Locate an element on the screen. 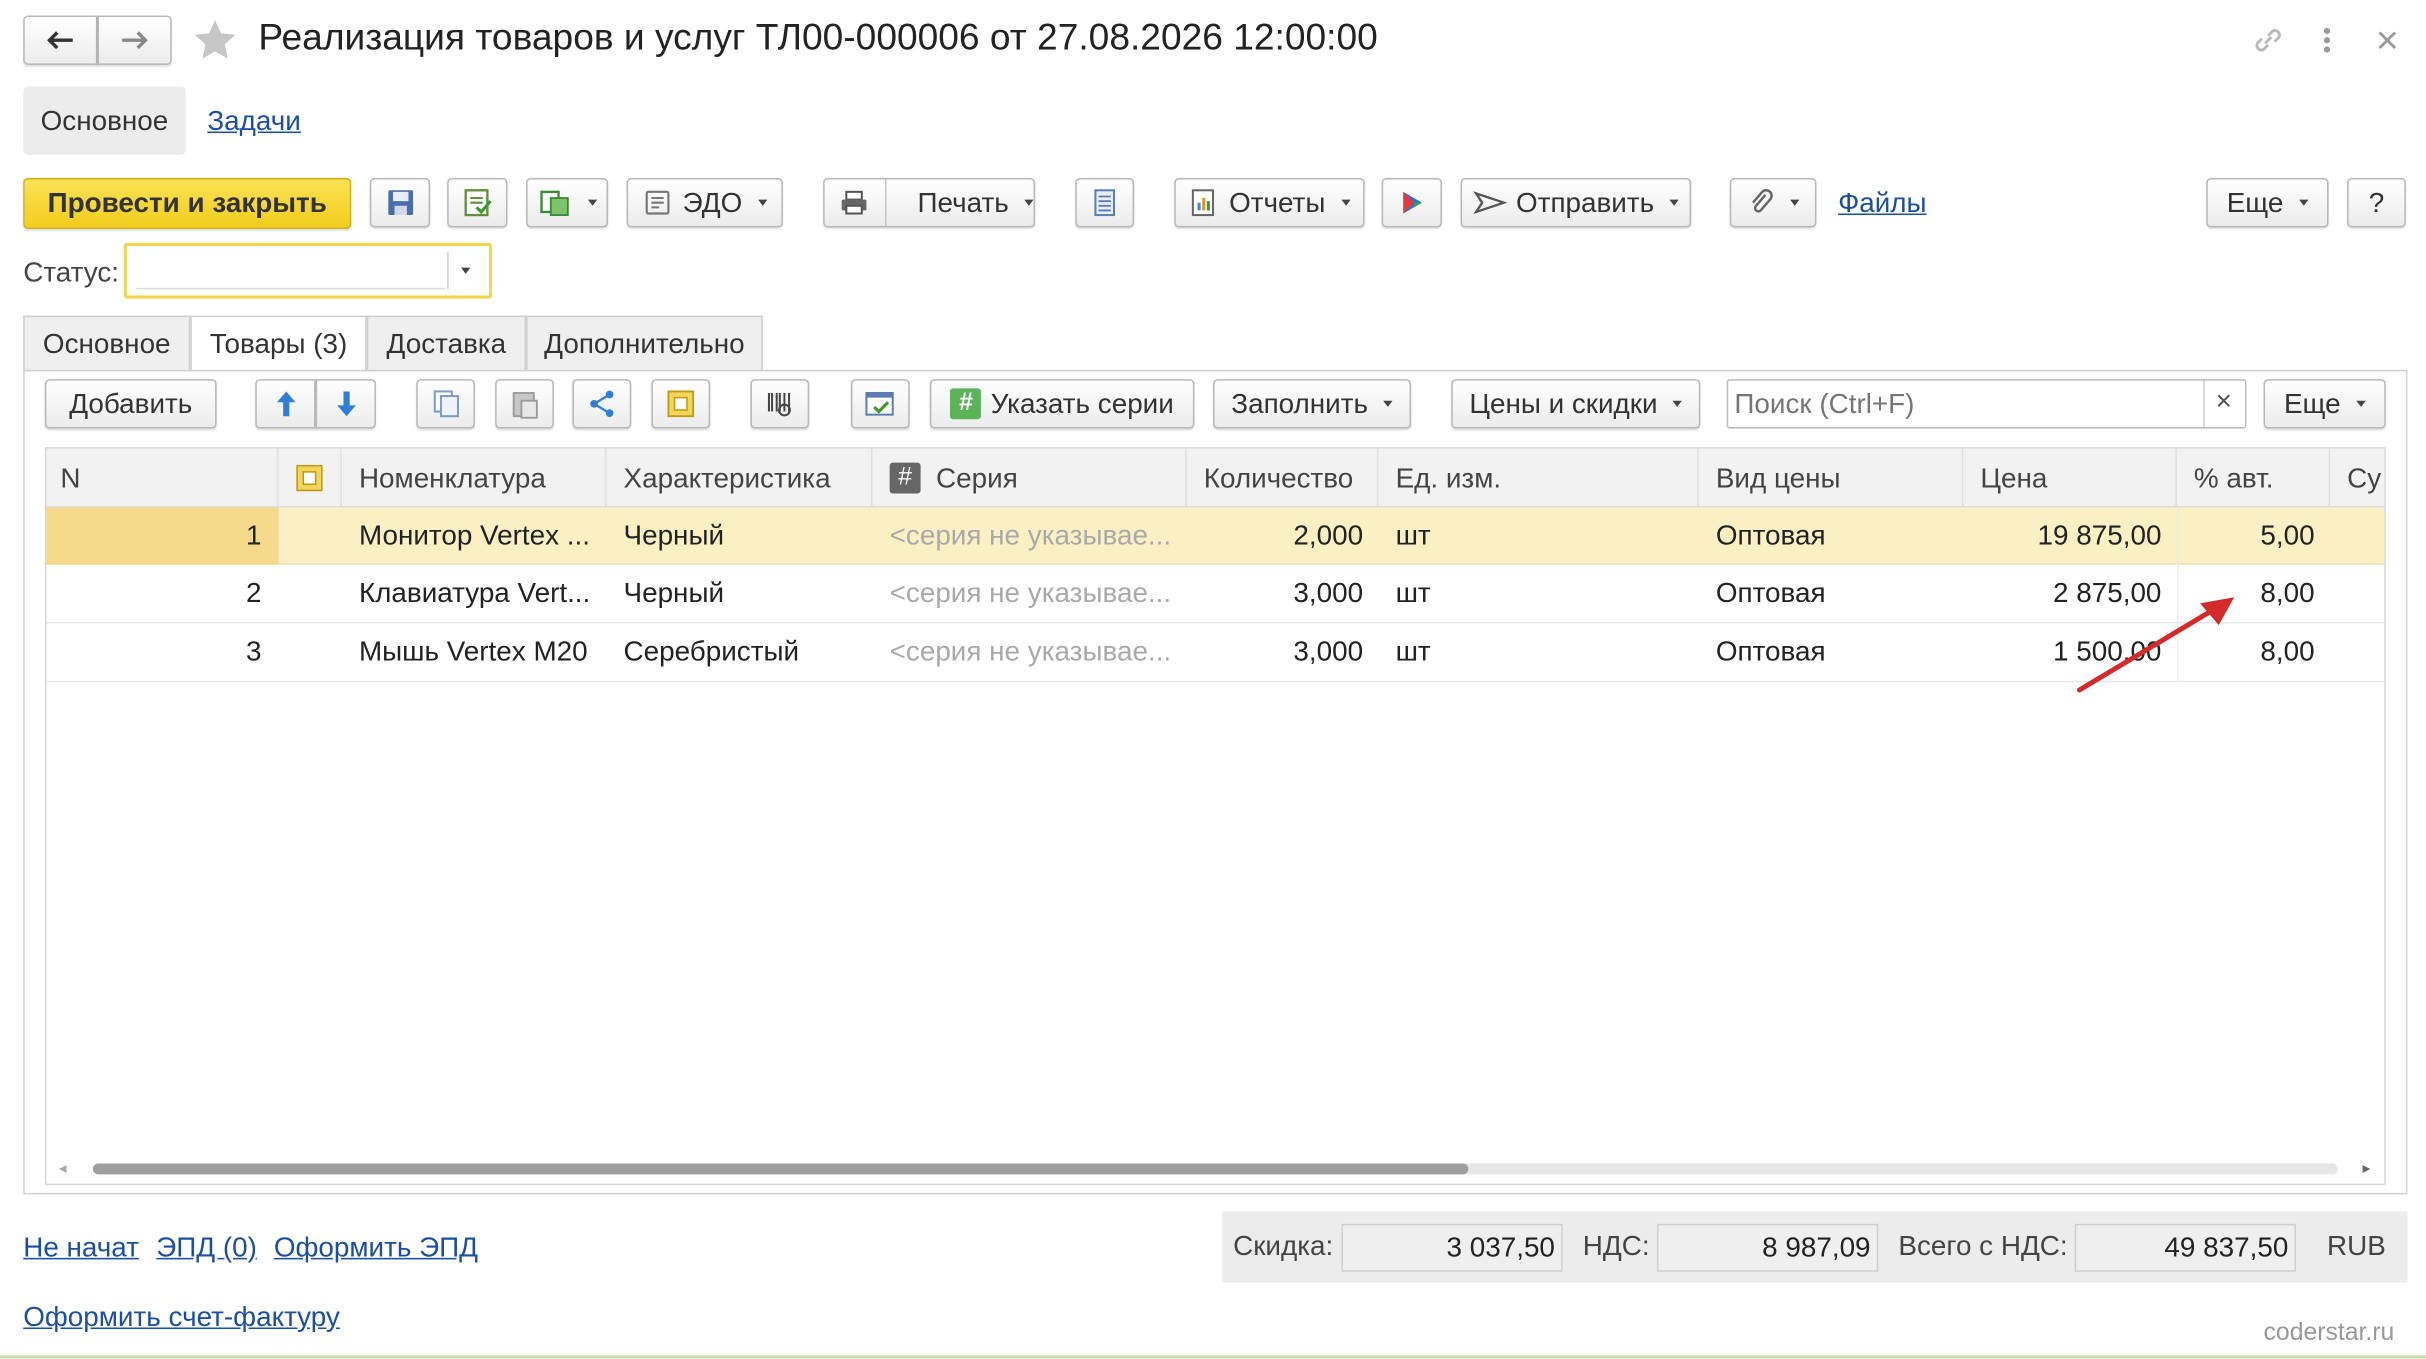 The width and height of the screenshot is (2426, 1359). share-button is located at coordinates (602, 404).